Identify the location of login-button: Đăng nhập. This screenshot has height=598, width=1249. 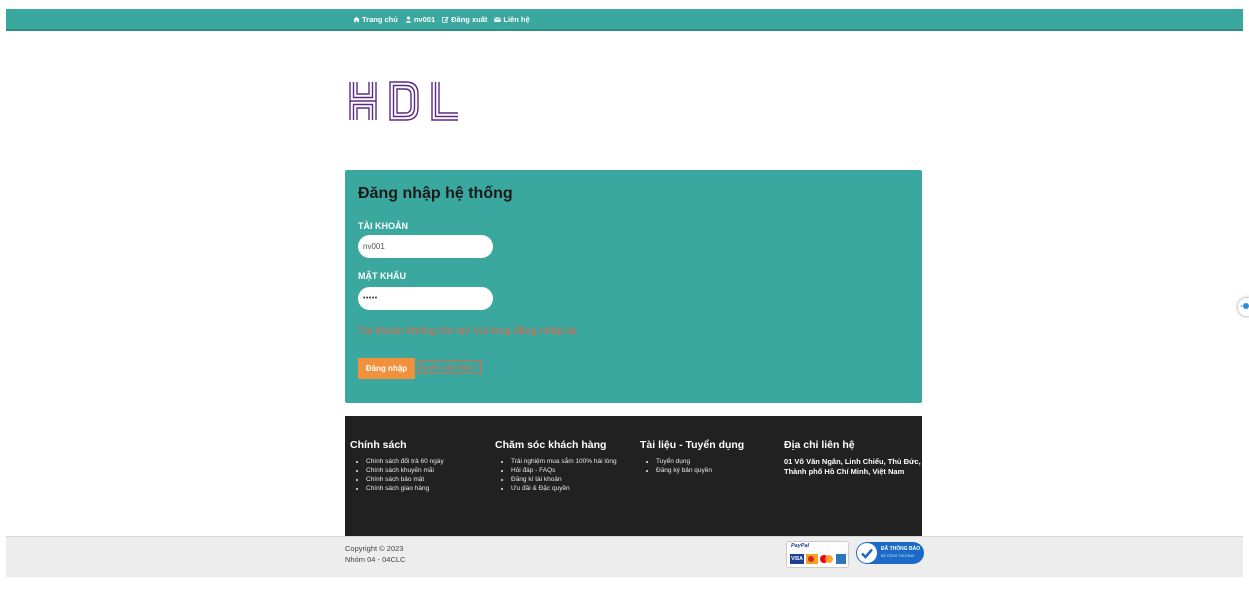
(386, 368).